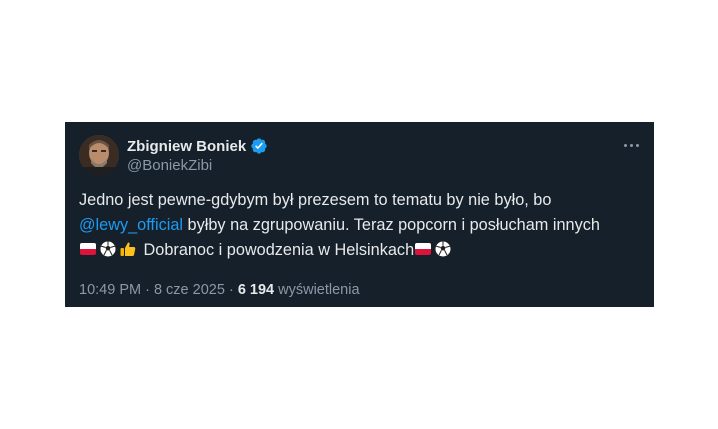 This screenshot has height=429, width=718. Describe the element at coordinates (189, 290) in the screenshot. I see `tweet-date: 8 cze 2025` at that location.